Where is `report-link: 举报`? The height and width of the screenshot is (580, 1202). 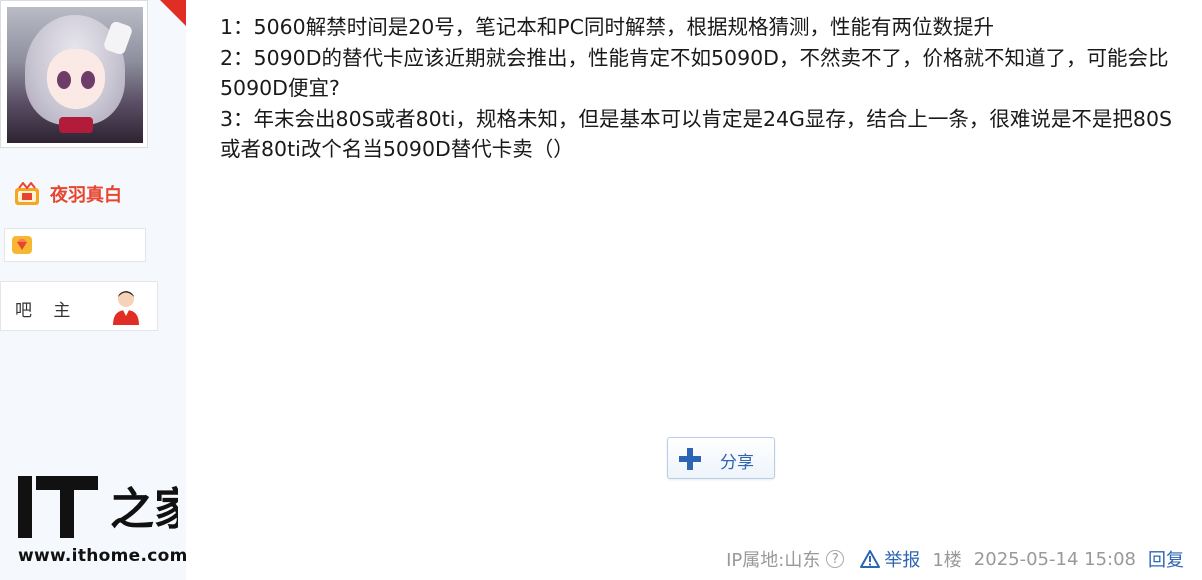 report-link: 举报 is located at coordinates (890, 559).